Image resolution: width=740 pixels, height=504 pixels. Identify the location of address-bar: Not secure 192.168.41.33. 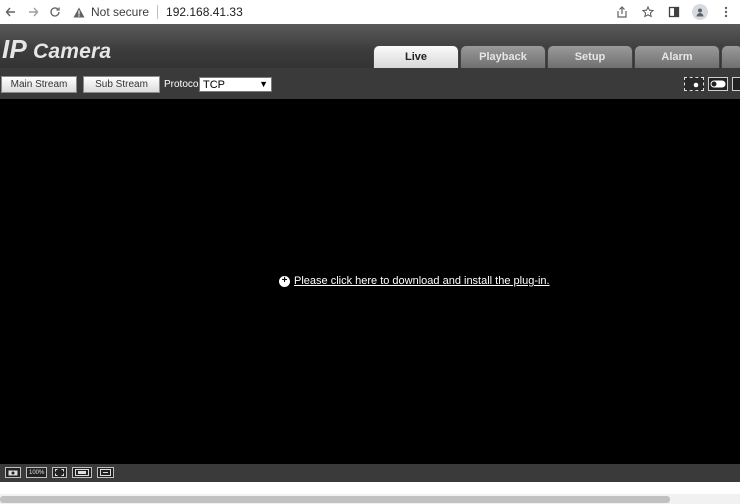
(157, 12).